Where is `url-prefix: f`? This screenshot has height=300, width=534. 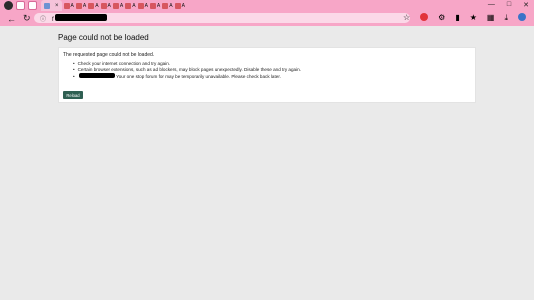 url-prefix: f is located at coordinates (53, 19).